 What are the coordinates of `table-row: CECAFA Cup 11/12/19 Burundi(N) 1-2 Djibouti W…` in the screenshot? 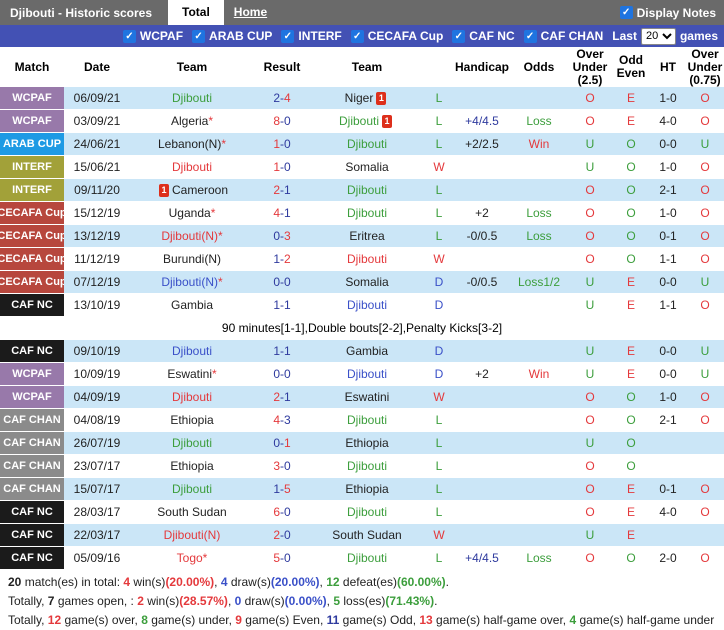 It's located at (362, 259).